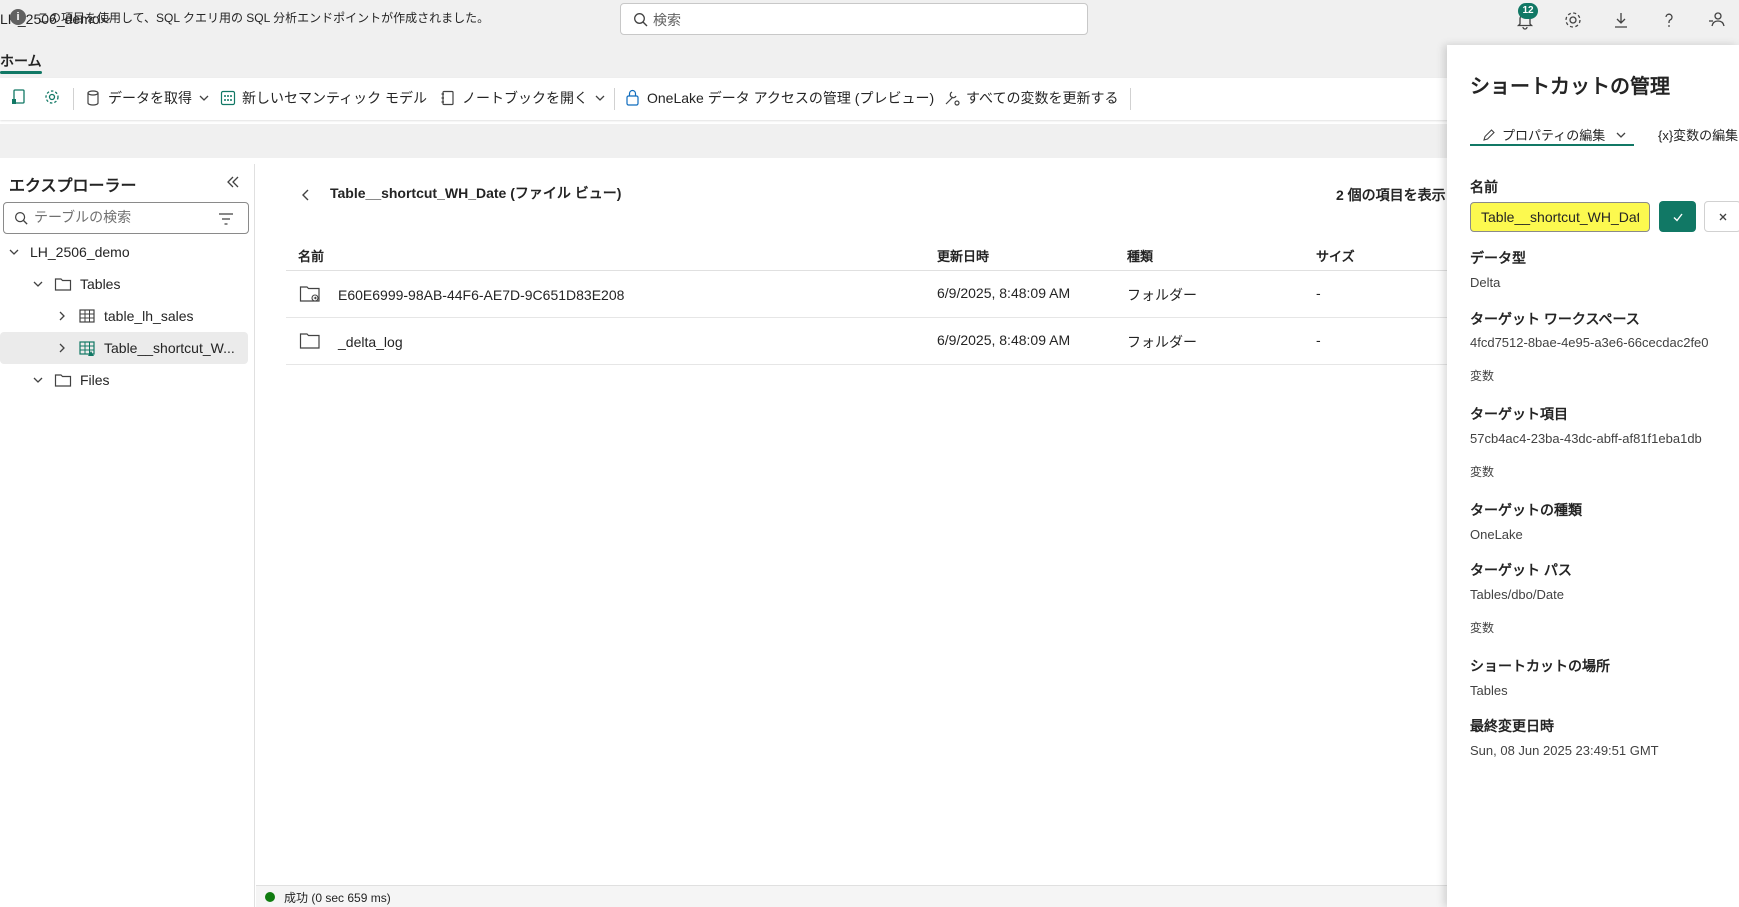  What do you see at coordinates (21, 61) in the screenshot?
I see `tab-home: ホーム` at bounding box center [21, 61].